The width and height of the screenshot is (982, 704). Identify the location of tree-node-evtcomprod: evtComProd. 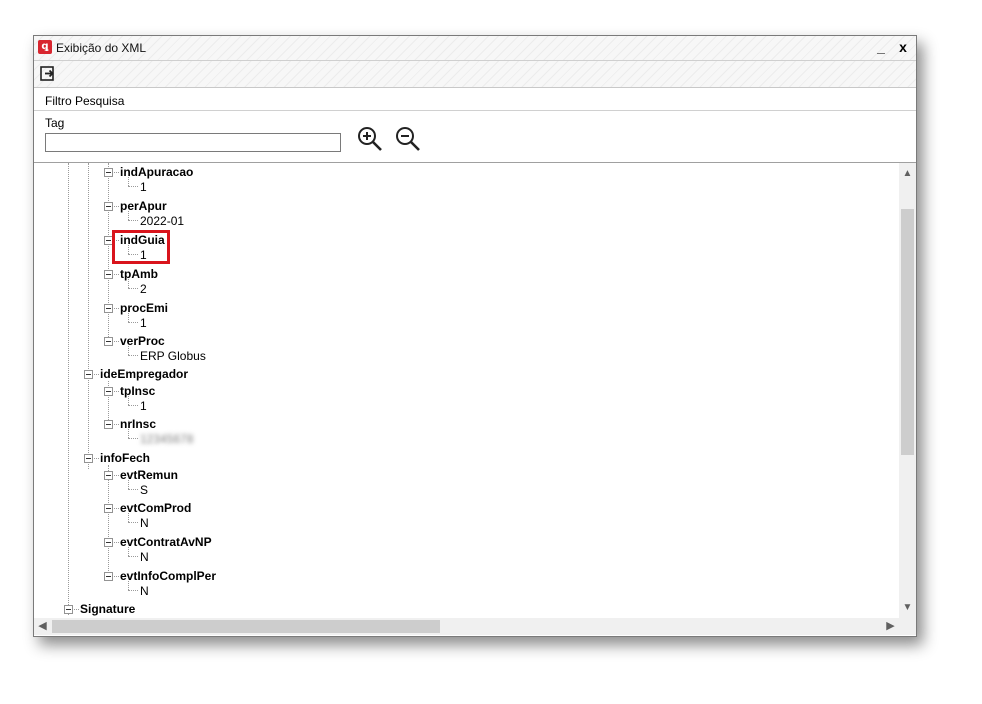
(155, 508).